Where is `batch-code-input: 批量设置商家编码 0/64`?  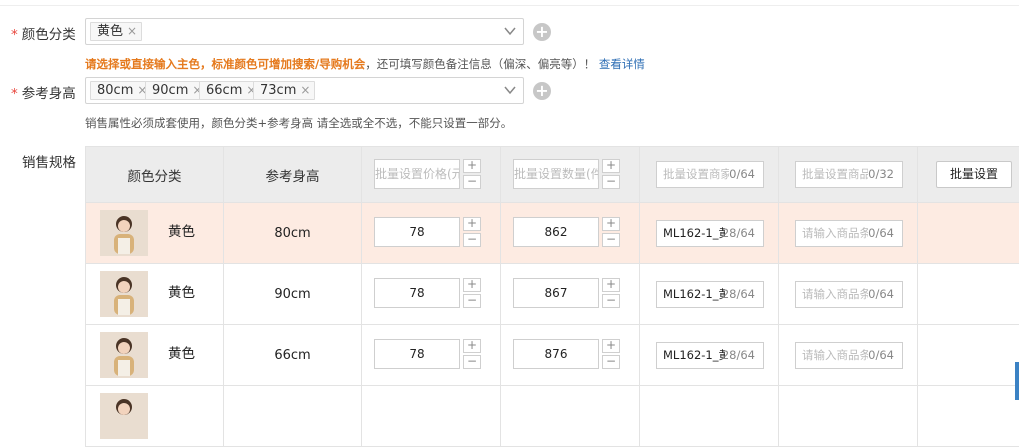 batch-code-input: 批量设置商家编码 0/64 is located at coordinates (710, 174).